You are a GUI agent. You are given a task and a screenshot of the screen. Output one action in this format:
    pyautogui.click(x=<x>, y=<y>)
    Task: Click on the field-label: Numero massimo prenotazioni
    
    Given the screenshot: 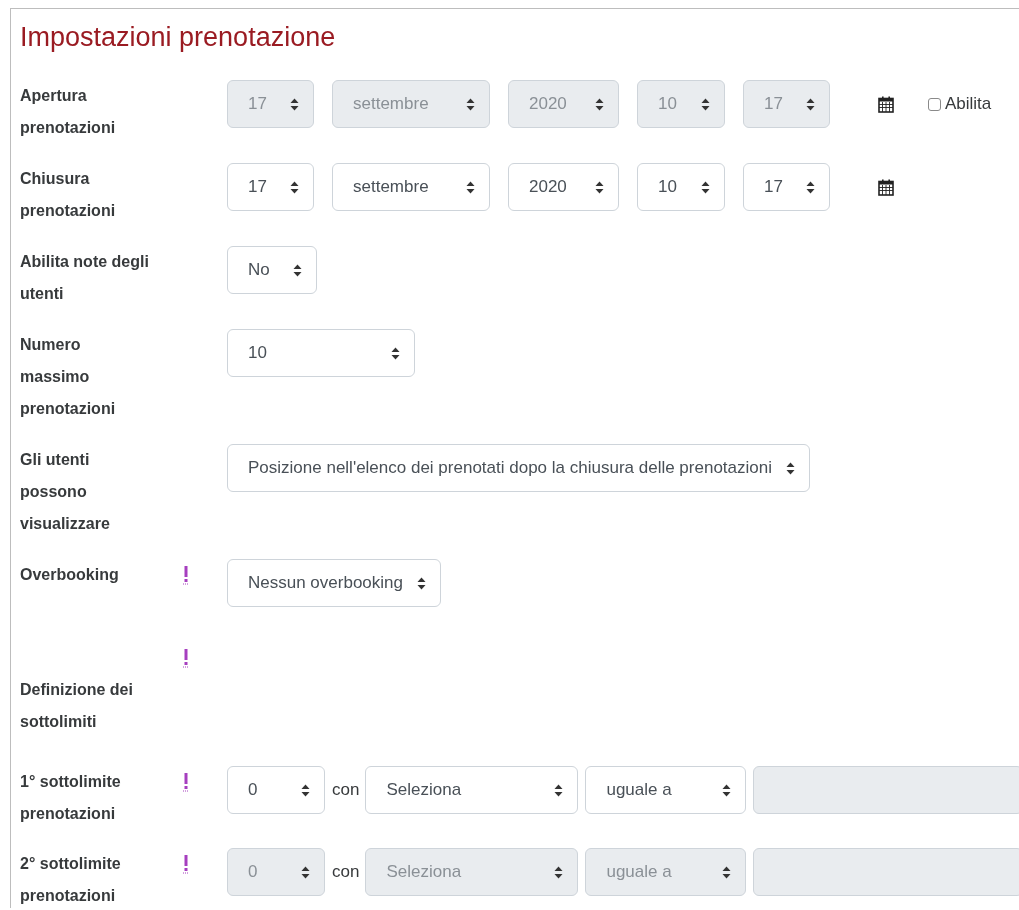 What is the action you would take?
    pyautogui.click(x=68, y=377)
    